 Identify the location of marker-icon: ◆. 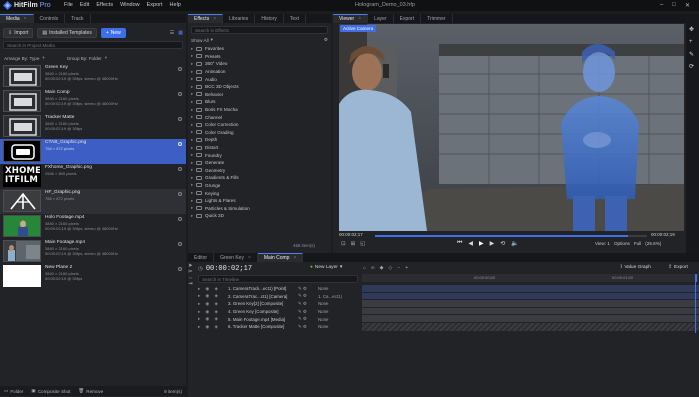
(382, 268).